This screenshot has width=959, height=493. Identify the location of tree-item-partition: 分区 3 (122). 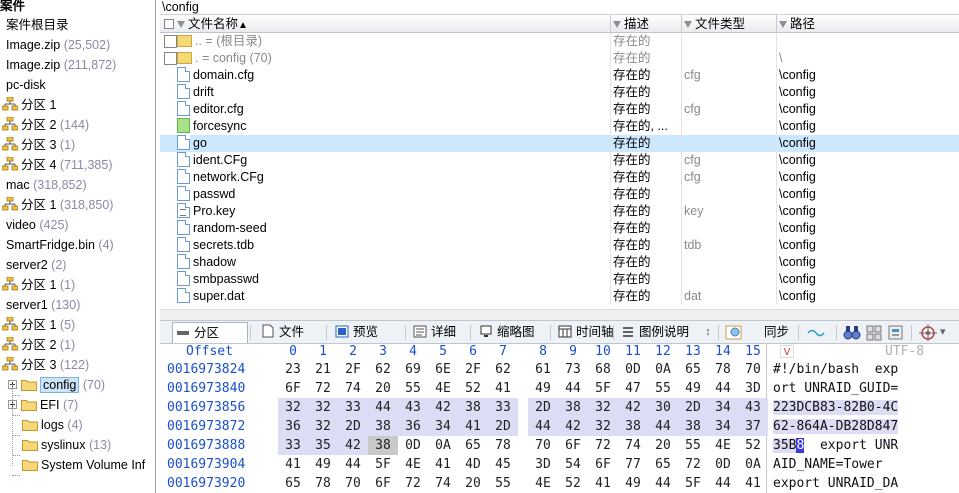
(45, 365).